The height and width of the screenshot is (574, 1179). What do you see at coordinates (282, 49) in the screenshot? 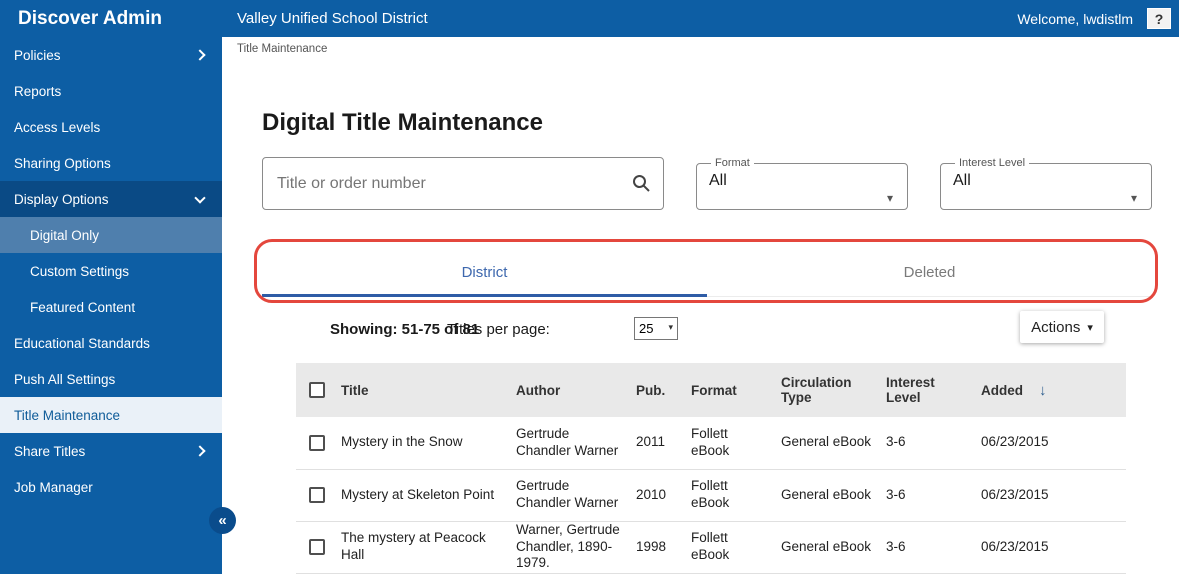
I see `breadcrumb: Title Maintenance` at bounding box center [282, 49].